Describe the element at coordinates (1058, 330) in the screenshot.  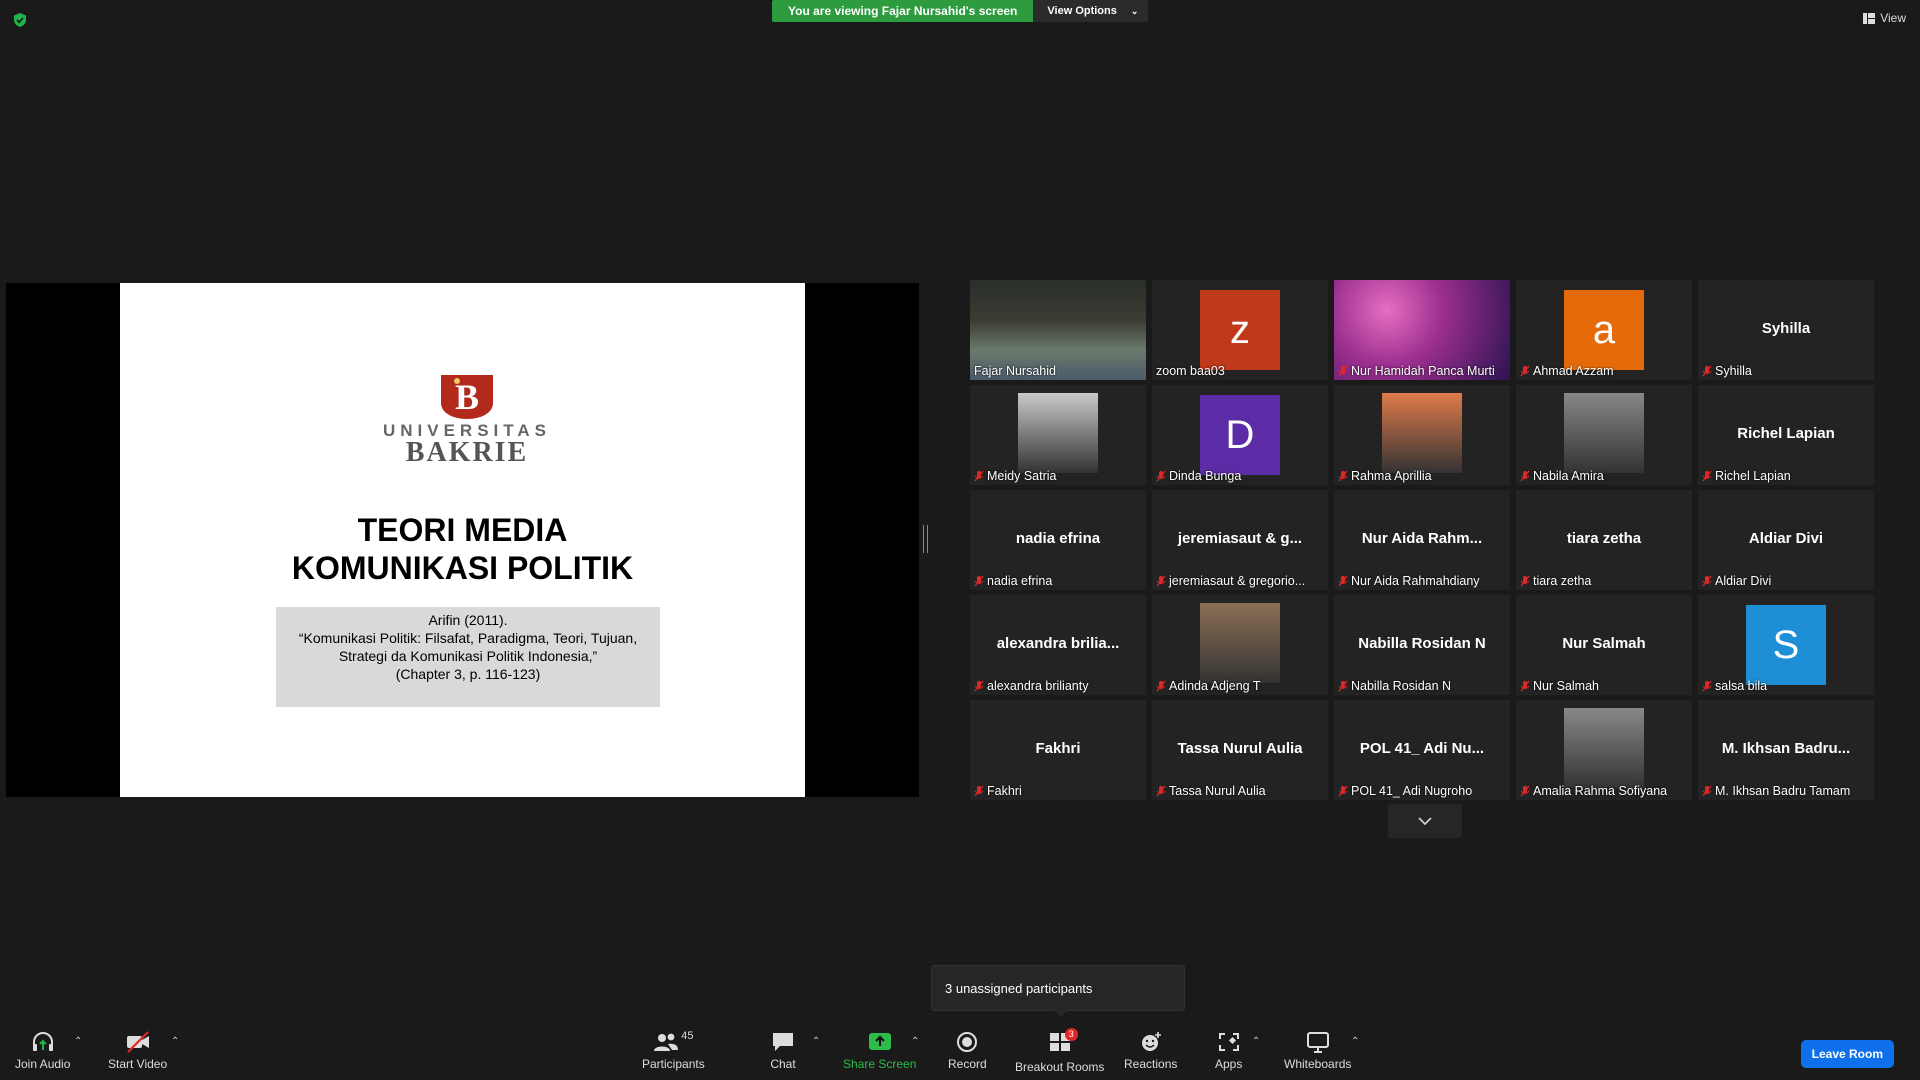
I see `participant-tile: Fajar Nursahid` at that location.